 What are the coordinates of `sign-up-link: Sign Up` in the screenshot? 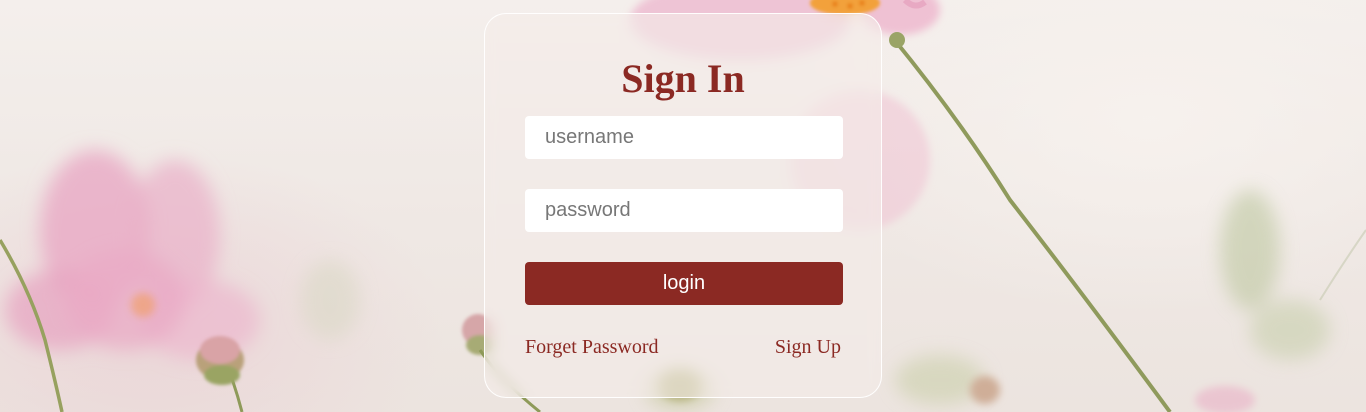 It's located at (808, 347).